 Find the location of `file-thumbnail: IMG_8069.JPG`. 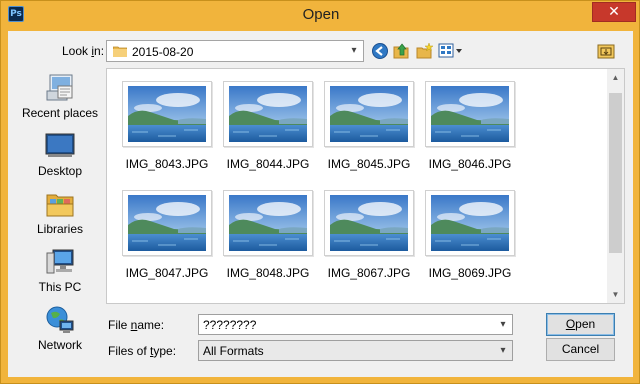

file-thumbnail: IMG_8069.JPG is located at coordinates (470, 236).